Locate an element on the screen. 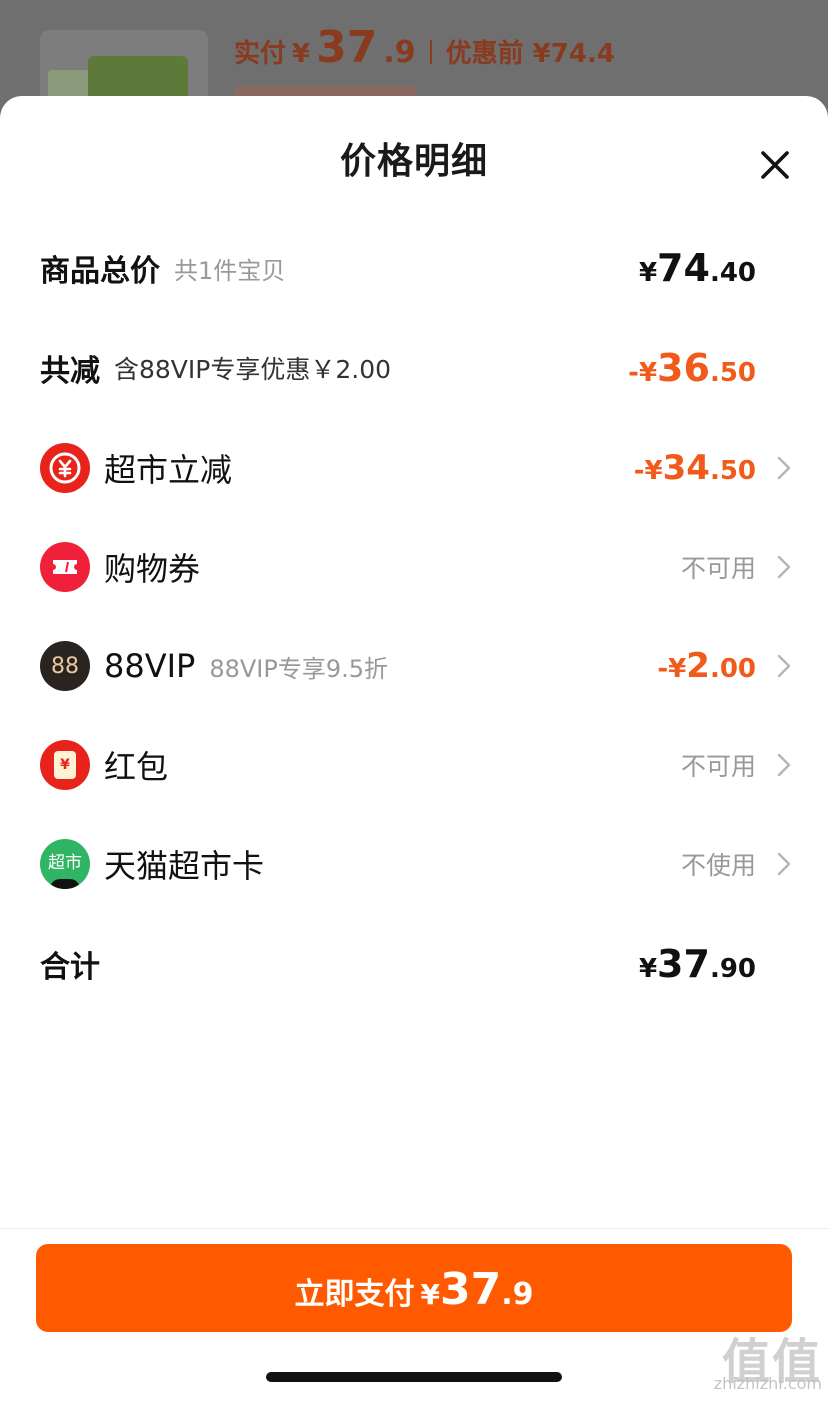  supermarket-discount-value: -¥ 34.50 is located at coordinates (694, 468).